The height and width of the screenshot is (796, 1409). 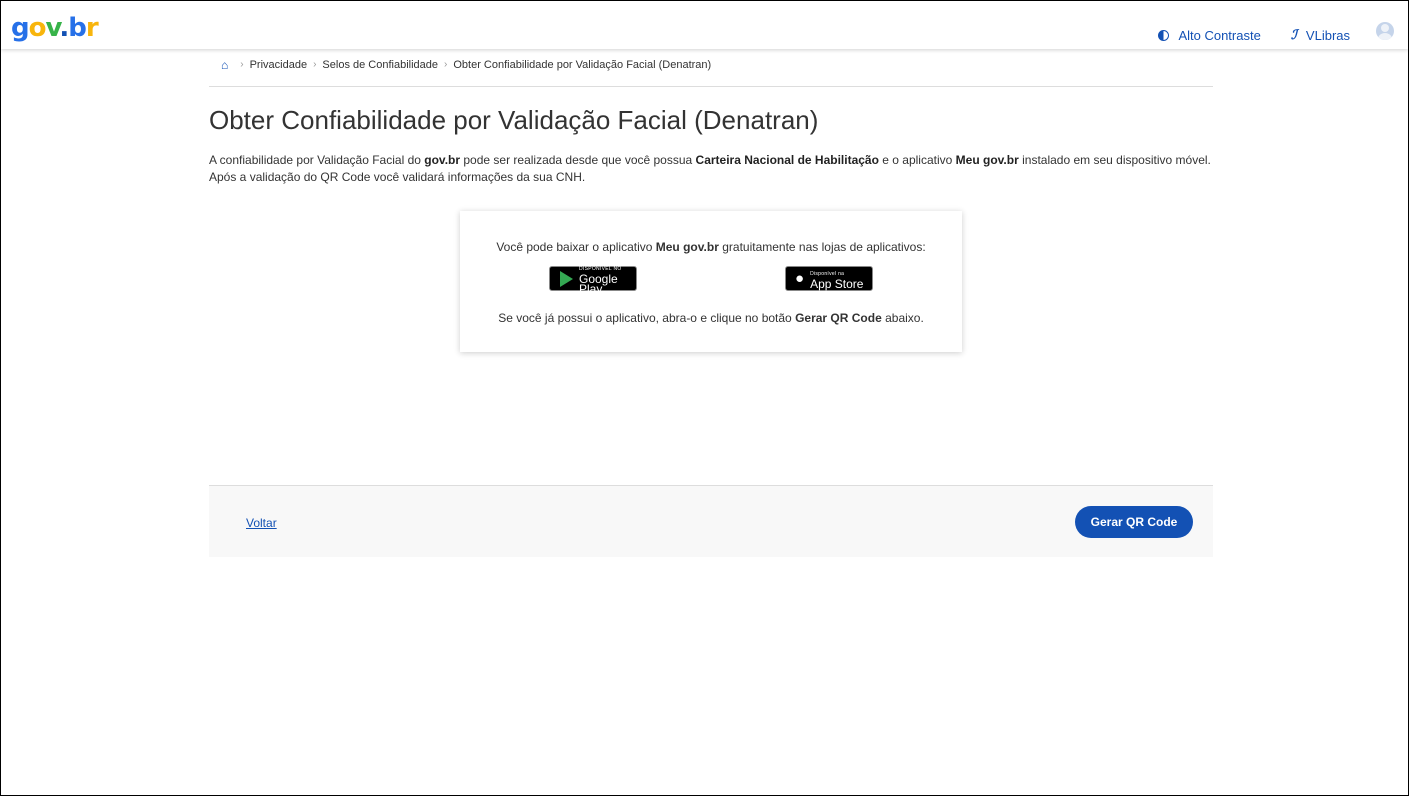 I want to click on generate-qr-code-button: Gerar QR Code, so click(x=1134, y=522).